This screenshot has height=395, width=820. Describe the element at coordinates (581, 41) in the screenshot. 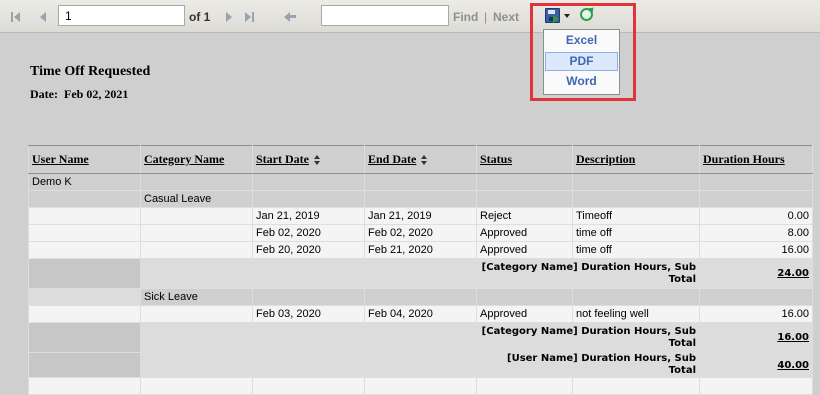

I see `export-excel-item: Excel` at that location.